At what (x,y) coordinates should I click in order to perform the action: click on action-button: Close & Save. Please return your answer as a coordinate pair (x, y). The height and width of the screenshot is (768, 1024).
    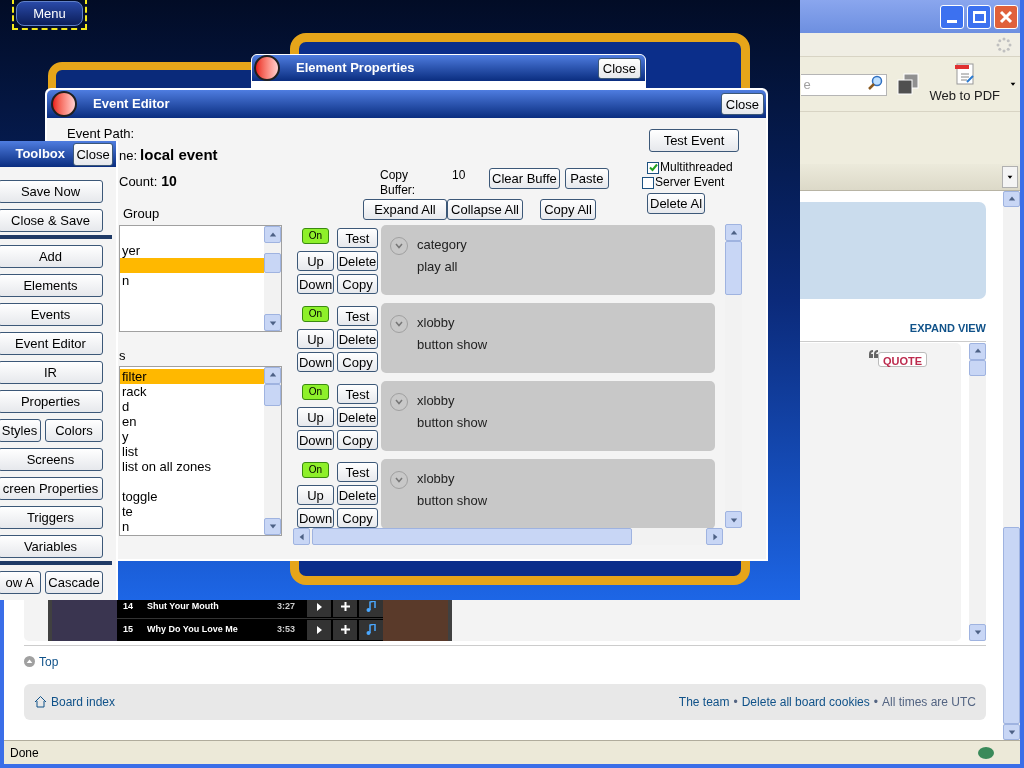
    Looking at the image, I should click on (51, 220).